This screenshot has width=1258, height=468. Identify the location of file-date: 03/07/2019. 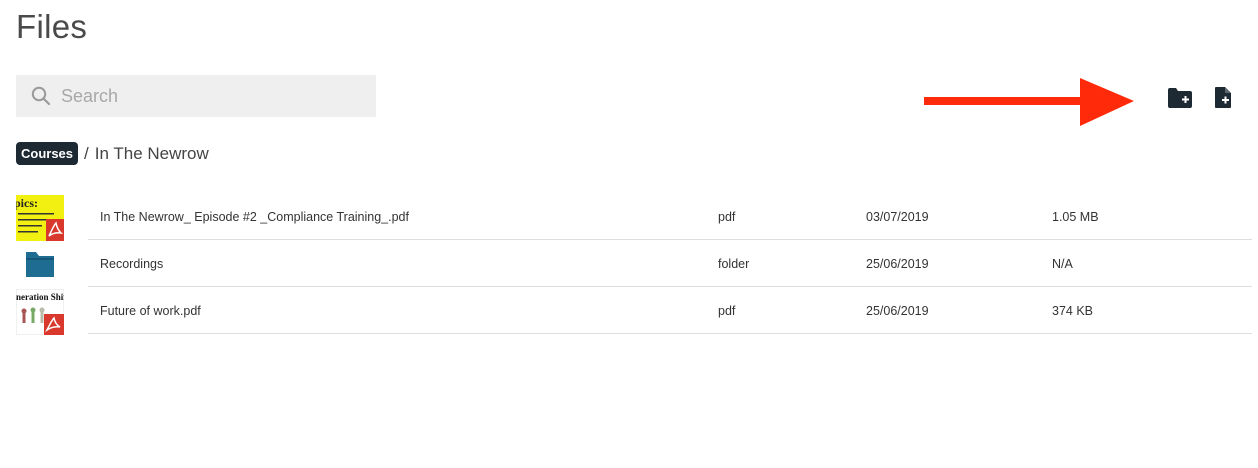
(897, 216).